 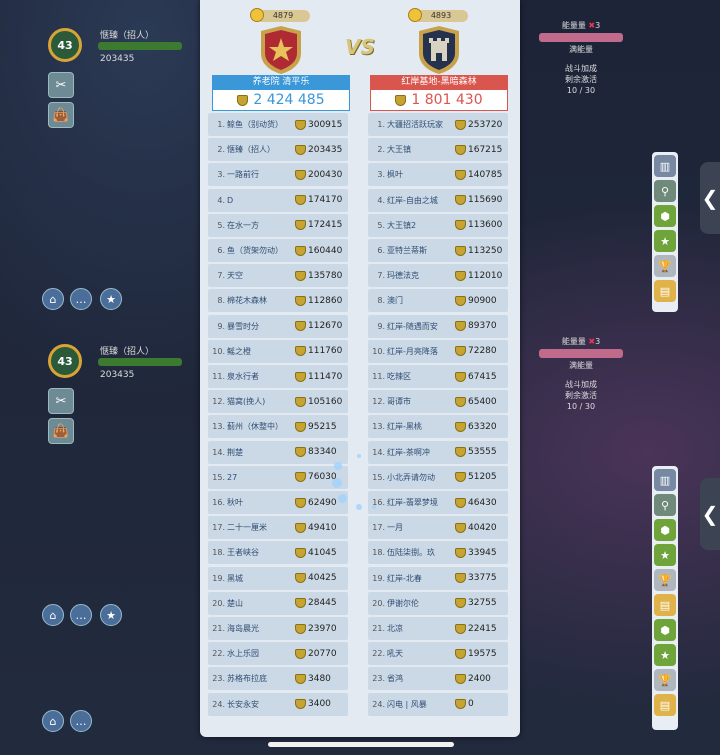 What do you see at coordinates (438, 427) in the screenshot?
I see `member-row: 13. 红岸-黑桃 63320` at bounding box center [438, 427].